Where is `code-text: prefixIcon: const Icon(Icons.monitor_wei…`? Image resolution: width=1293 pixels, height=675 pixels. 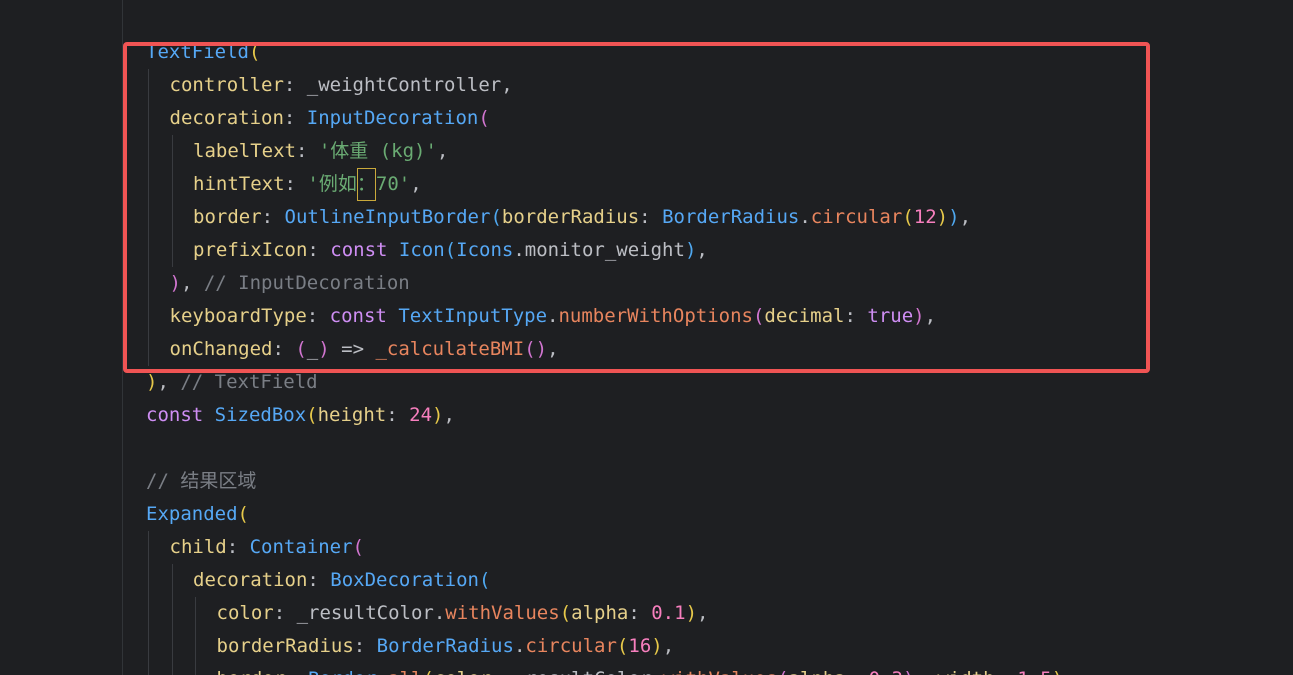
code-text: prefixIcon: const Icon(Icons.monitor_wei… is located at coordinates (450, 250).